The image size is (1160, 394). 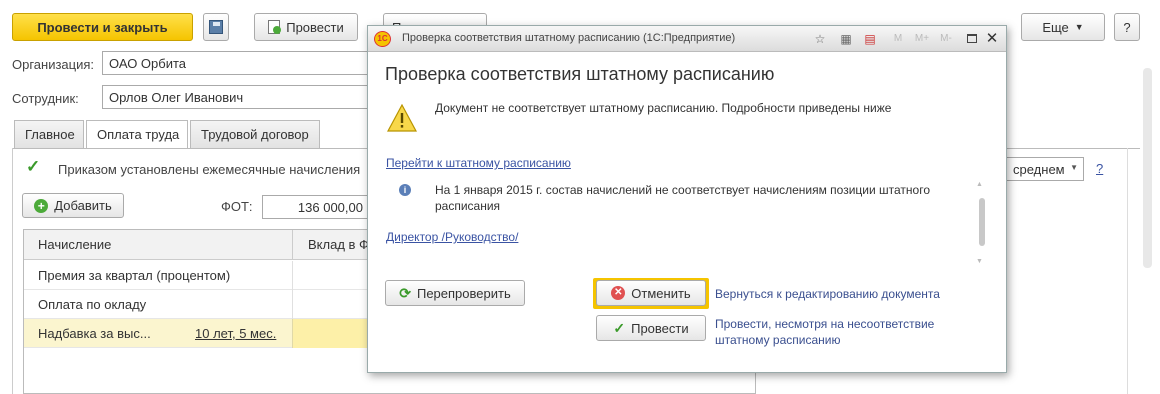 I want to click on fot-field: 136 000,00, so click(x=316, y=207).